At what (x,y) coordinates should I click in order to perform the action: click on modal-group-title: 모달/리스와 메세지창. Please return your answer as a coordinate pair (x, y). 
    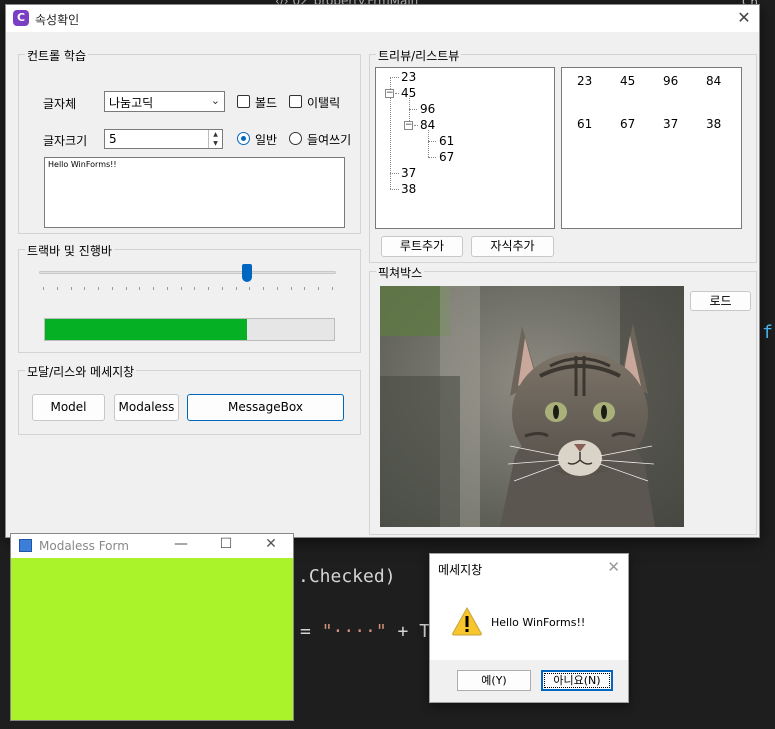
    Looking at the image, I should click on (81, 371).